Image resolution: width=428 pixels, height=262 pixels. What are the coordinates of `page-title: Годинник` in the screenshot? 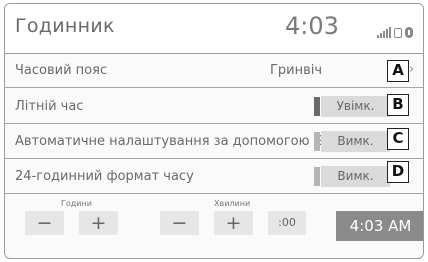 It's located at (65, 26).